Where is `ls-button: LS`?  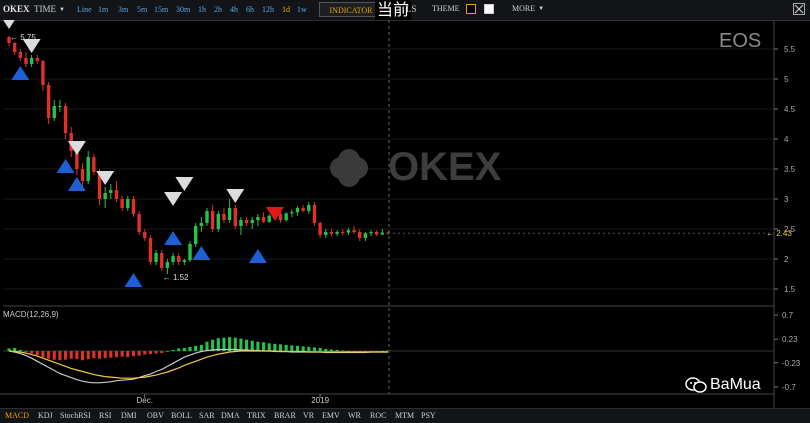
ls-button: LS is located at coordinates (411, 9).